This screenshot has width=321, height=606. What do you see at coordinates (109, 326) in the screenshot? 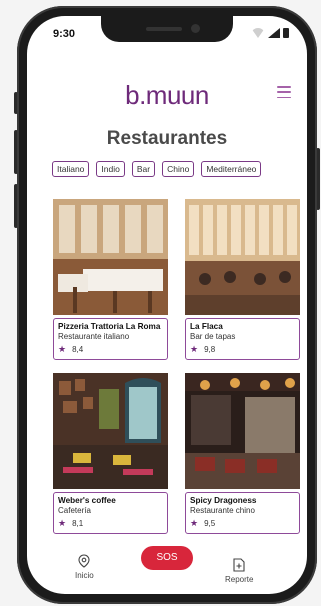
I see `restaurant-name: Pizzeria Trattoria La Roma` at bounding box center [109, 326].